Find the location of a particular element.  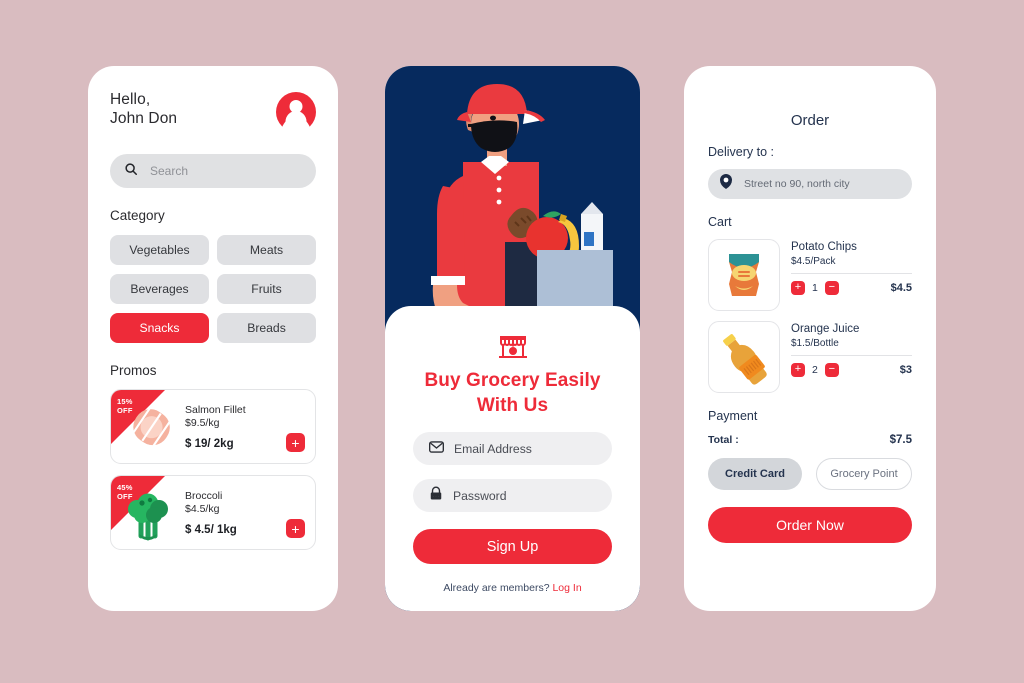

avatar-body-shape is located at coordinates (296, 119).